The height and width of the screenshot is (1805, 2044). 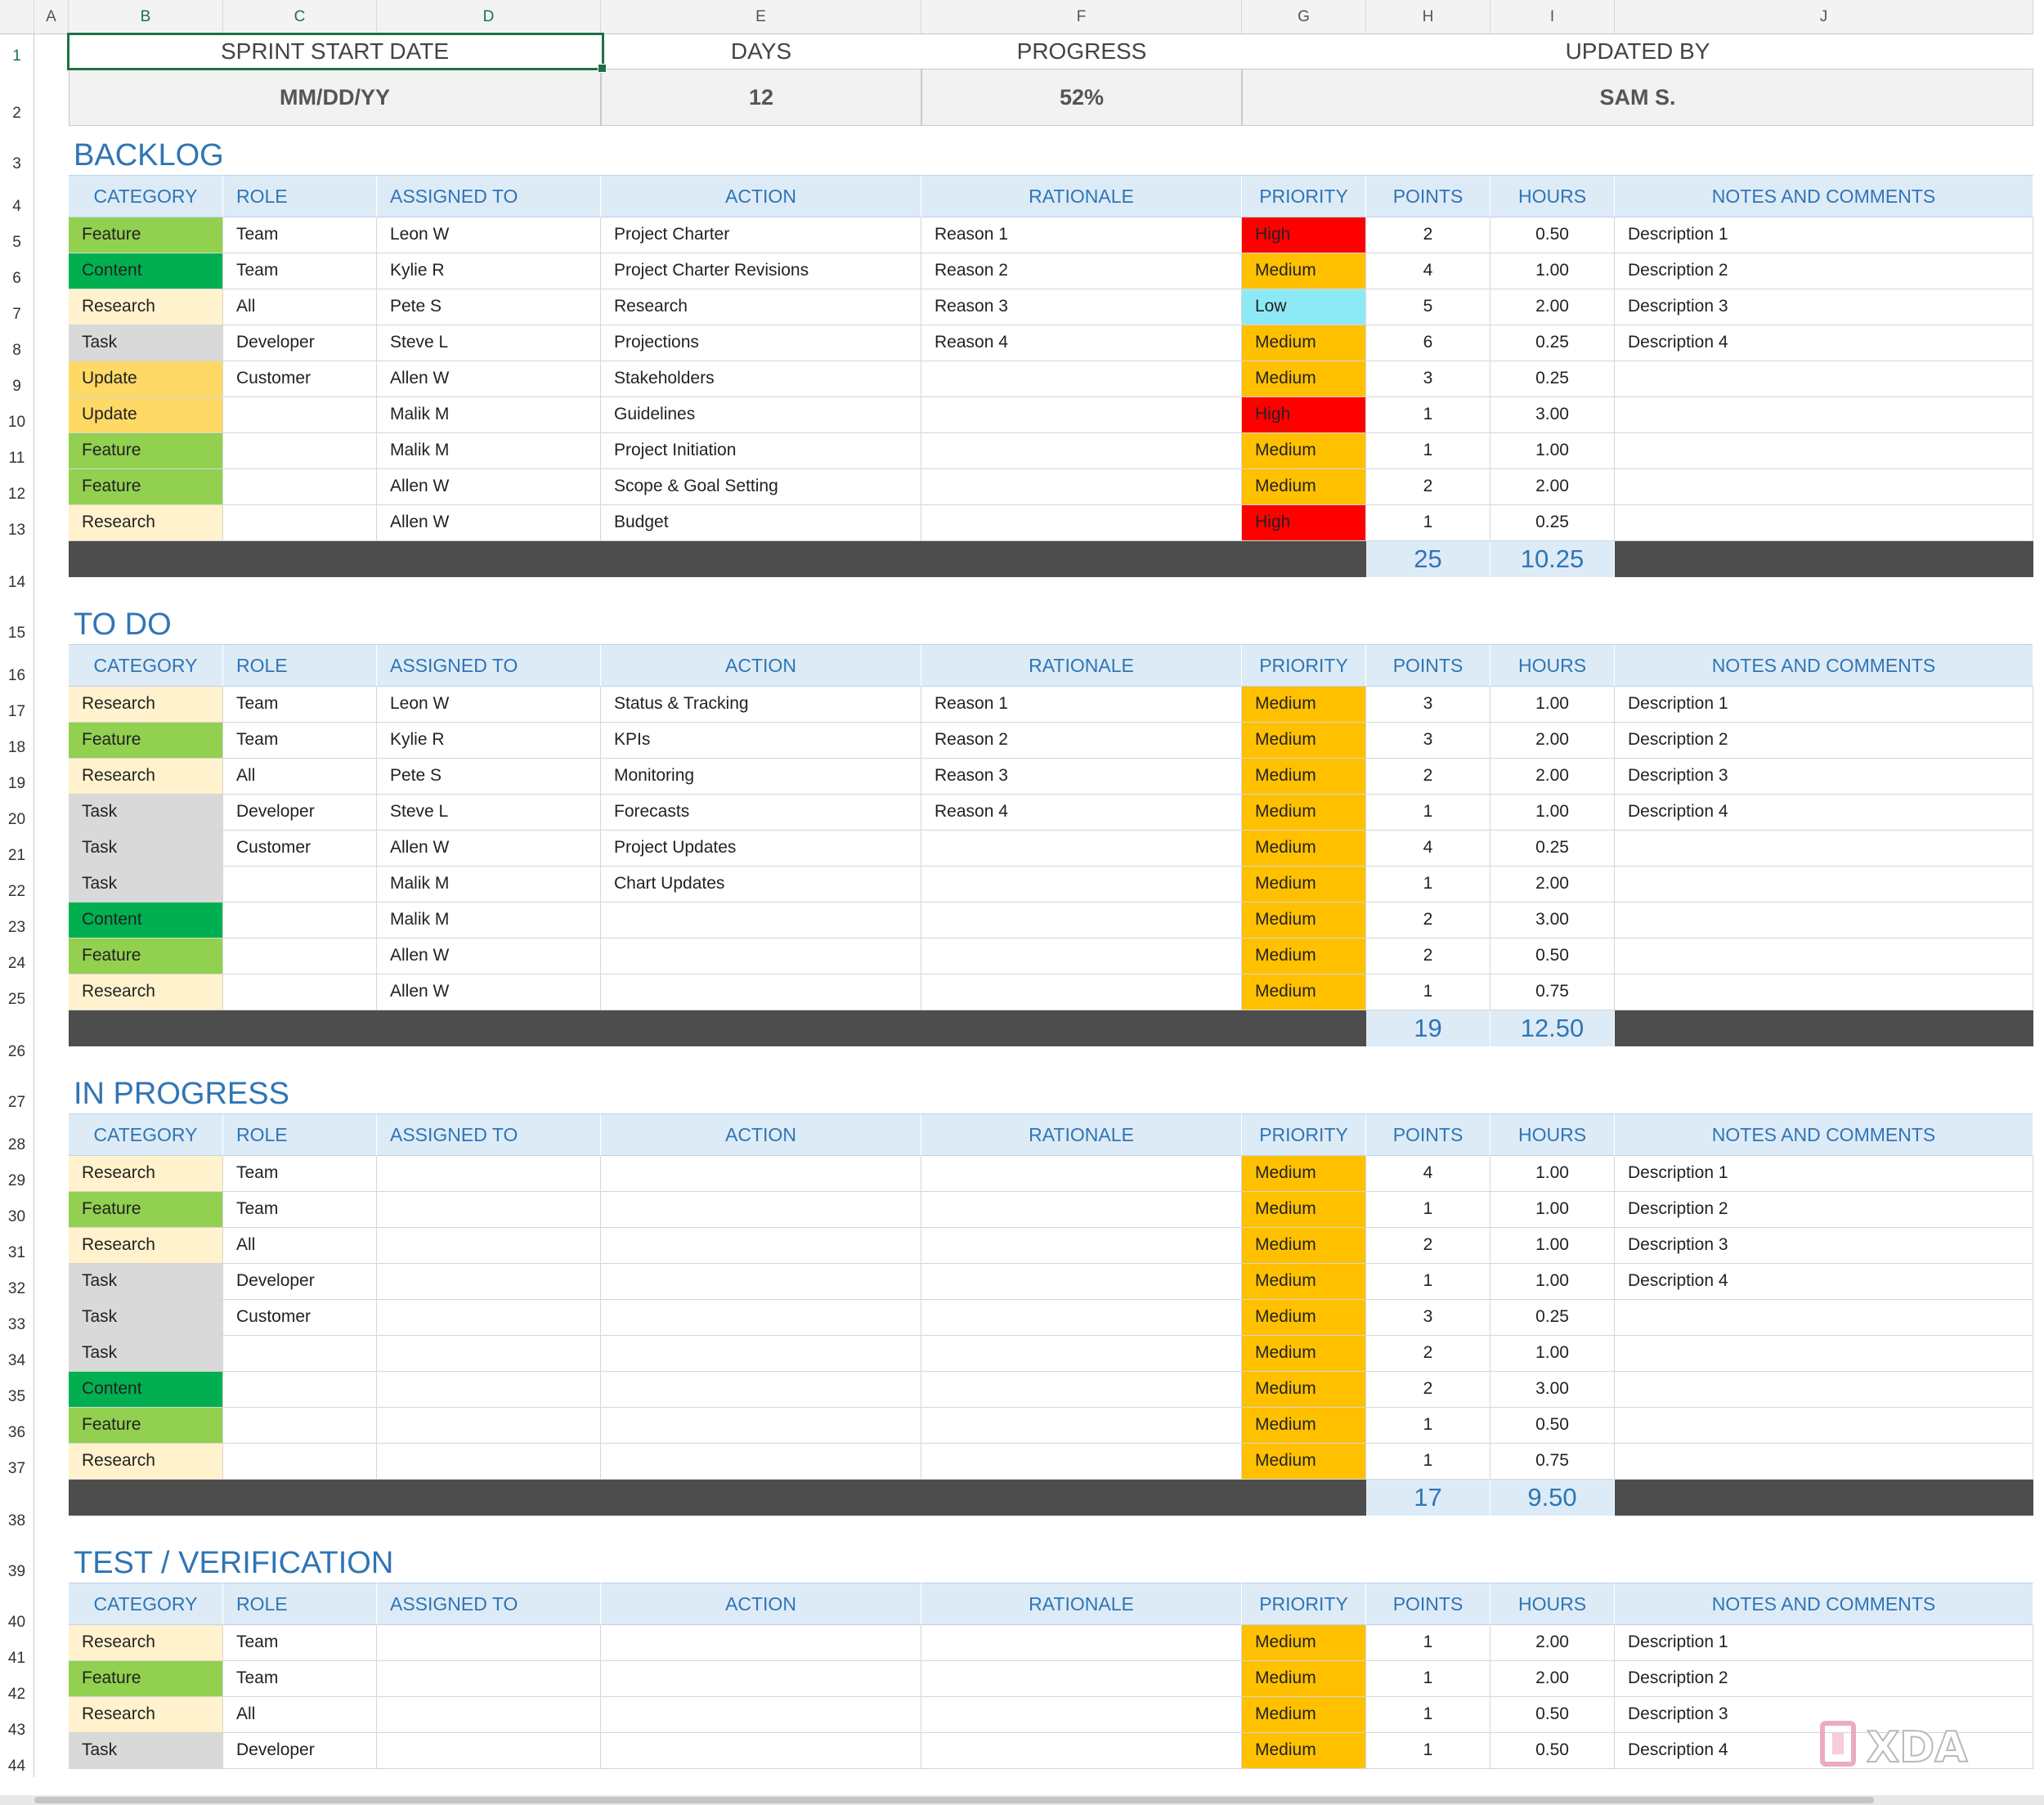 What do you see at coordinates (146, 1390) in the screenshot?
I see `category-cell: Content` at bounding box center [146, 1390].